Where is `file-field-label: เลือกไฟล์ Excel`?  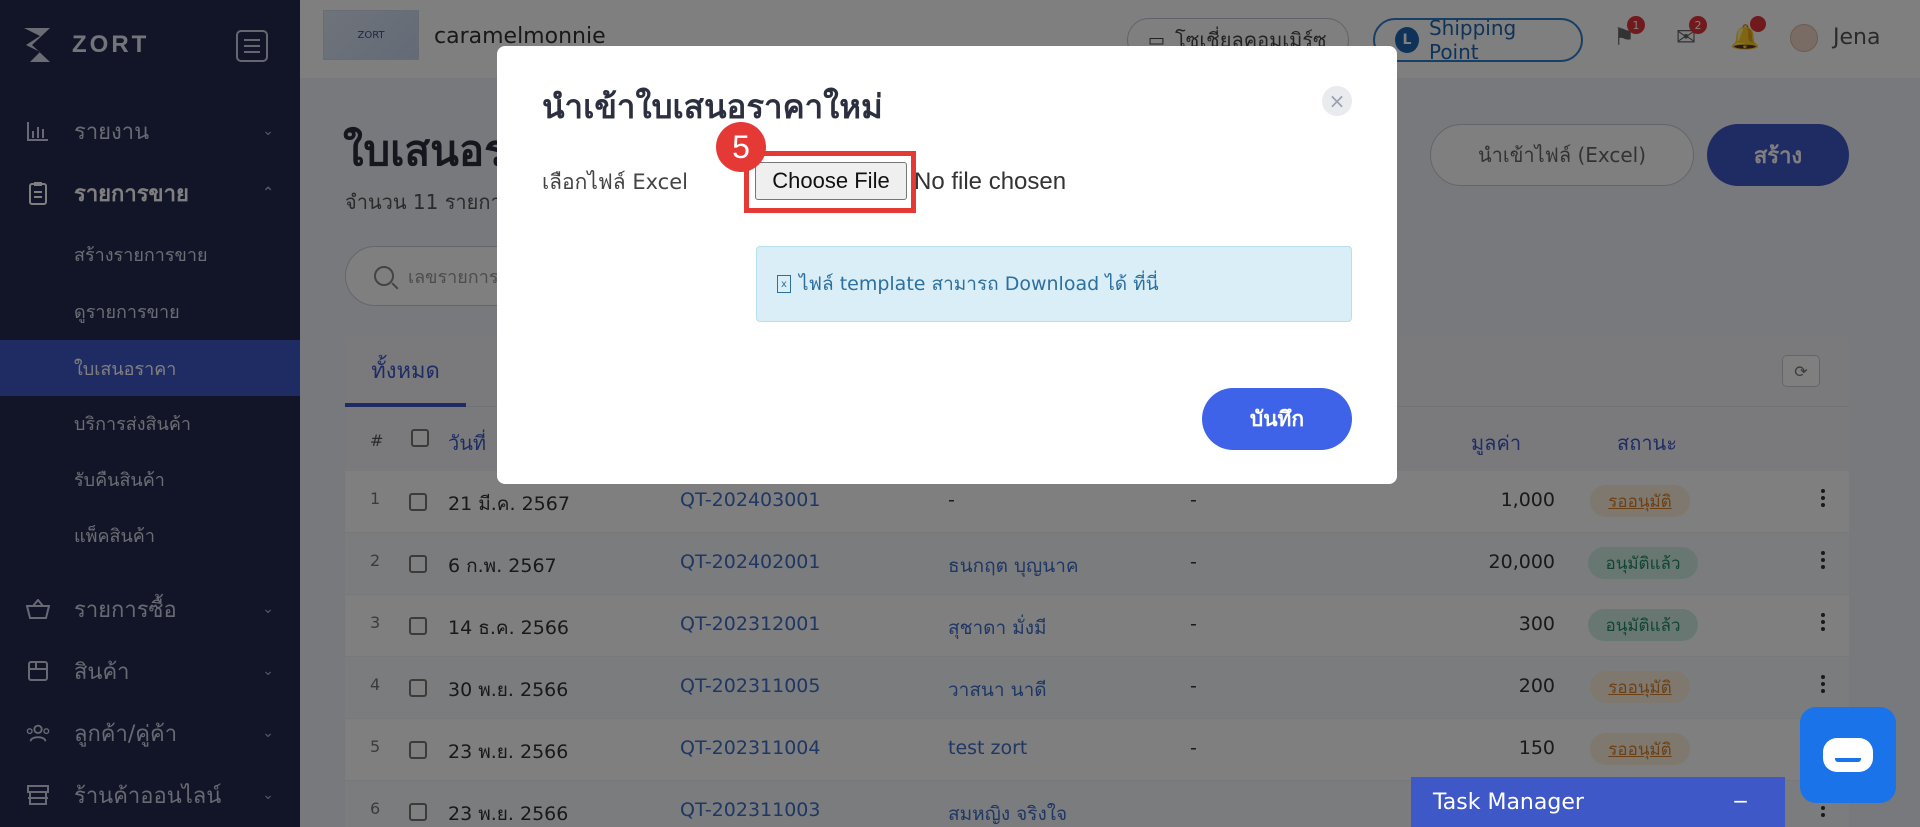 file-field-label: เลือกไฟล์ Excel is located at coordinates (615, 182).